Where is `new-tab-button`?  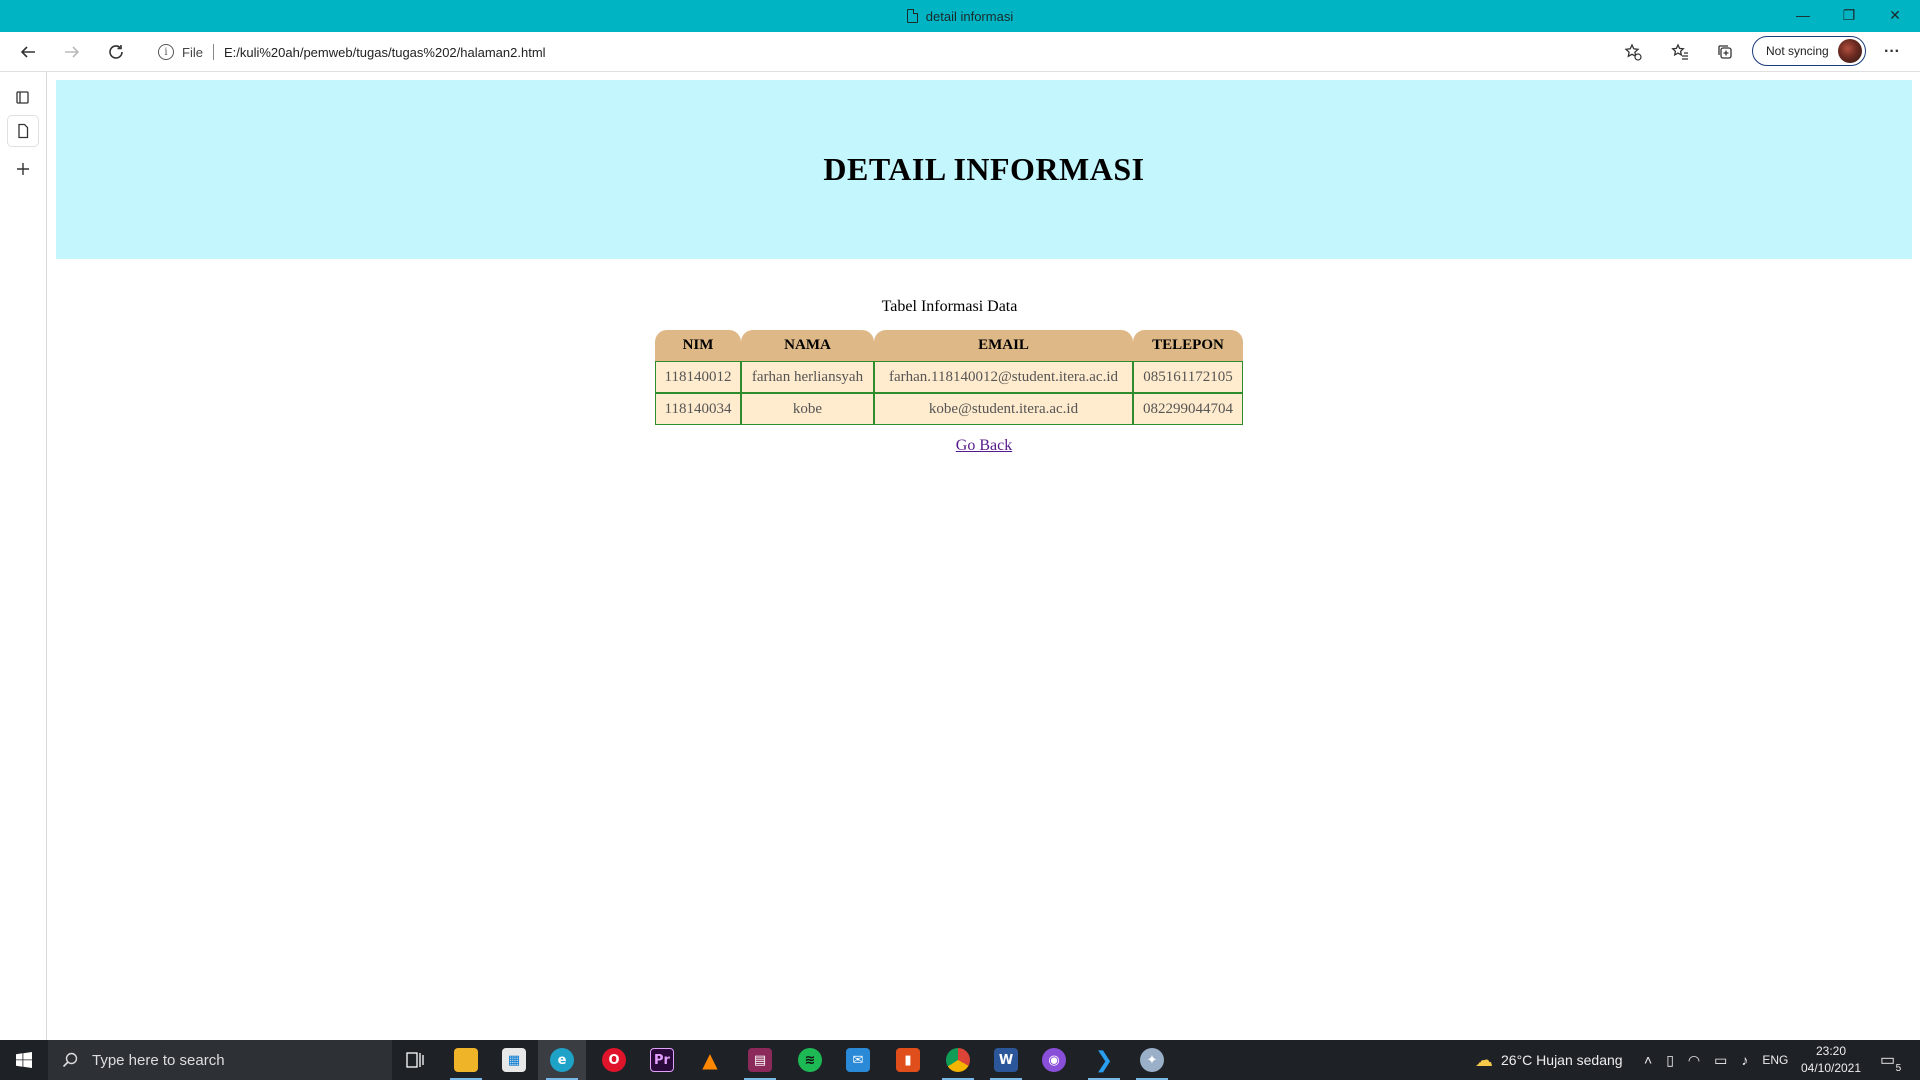 new-tab-button is located at coordinates (23, 169).